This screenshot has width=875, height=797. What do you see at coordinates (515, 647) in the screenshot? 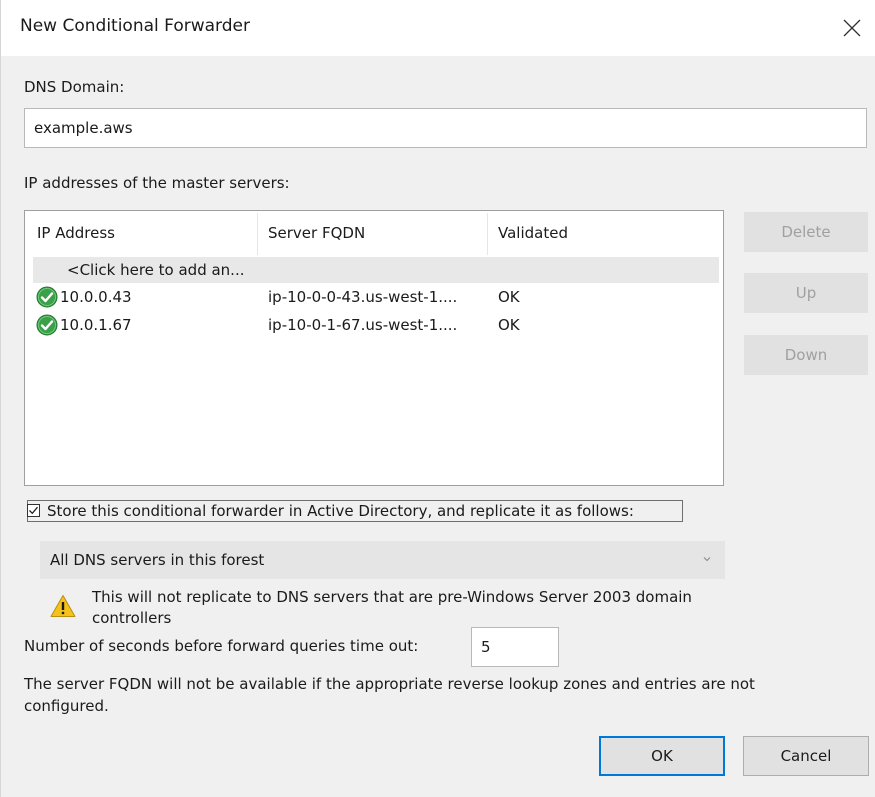
I see `timeout-input: 5` at bounding box center [515, 647].